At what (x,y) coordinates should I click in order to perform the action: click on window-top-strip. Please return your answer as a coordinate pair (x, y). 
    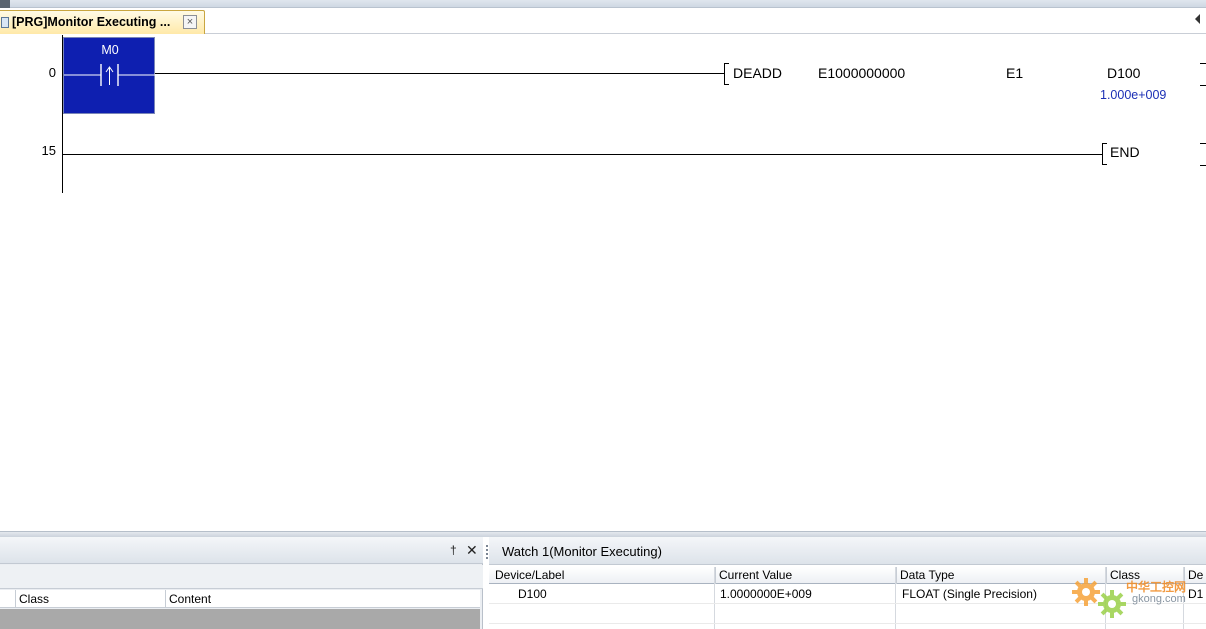
    Looking at the image, I should click on (603, 4).